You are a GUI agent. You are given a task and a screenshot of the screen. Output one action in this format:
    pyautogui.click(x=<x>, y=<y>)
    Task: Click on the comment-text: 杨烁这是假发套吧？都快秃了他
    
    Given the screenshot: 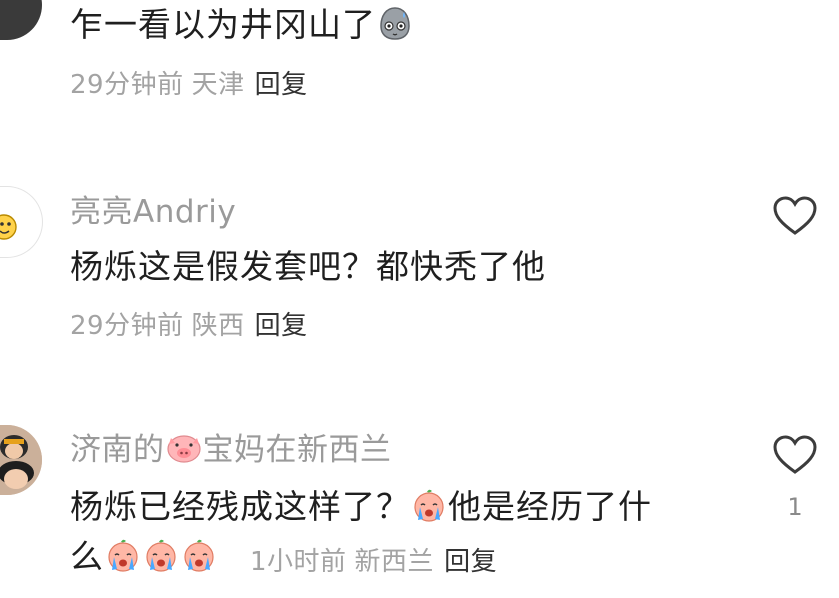 What is the action you would take?
    pyautogui.click(x=308, y=266)
    